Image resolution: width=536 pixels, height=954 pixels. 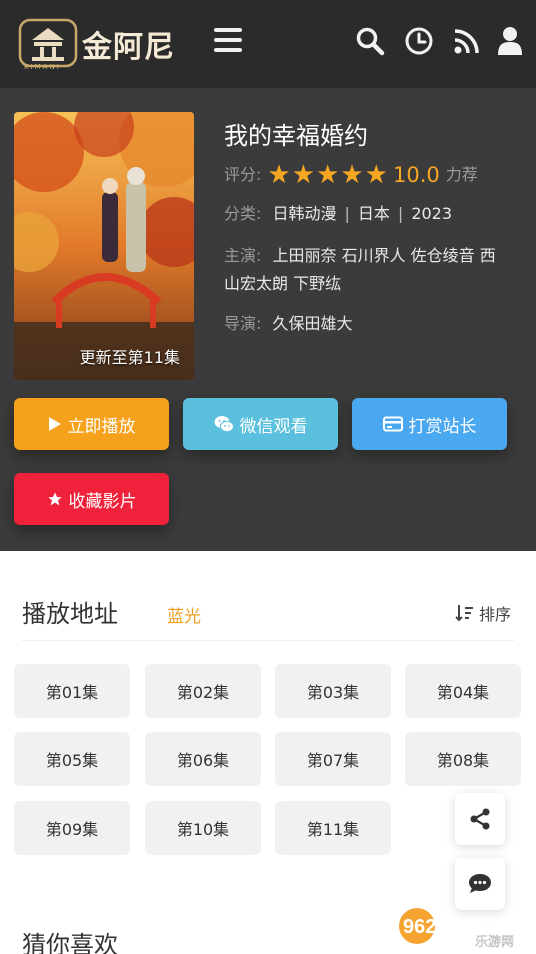 I want to click on cast-names: 上田丽奈 石川界人 佐仓绫音 西山宏太朗 下野纮, so click(x=360, y=269).